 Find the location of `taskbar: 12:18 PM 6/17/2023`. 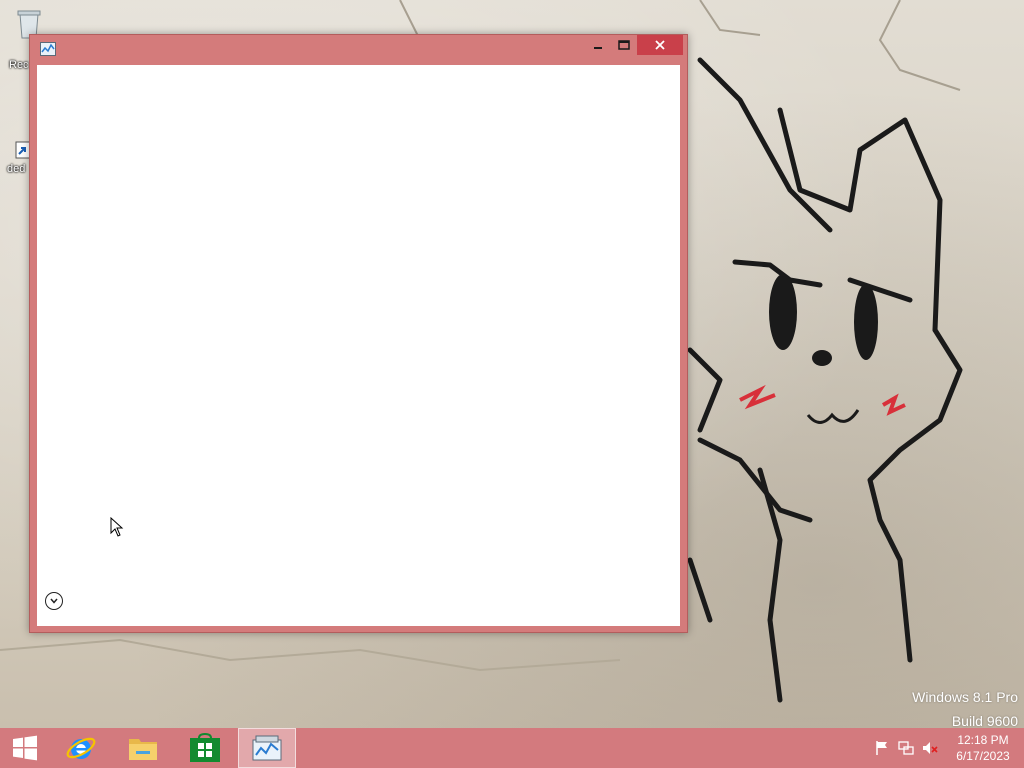

taskbar: 12:18 PM 6/17/2023 is located at coordinates (512, 748).